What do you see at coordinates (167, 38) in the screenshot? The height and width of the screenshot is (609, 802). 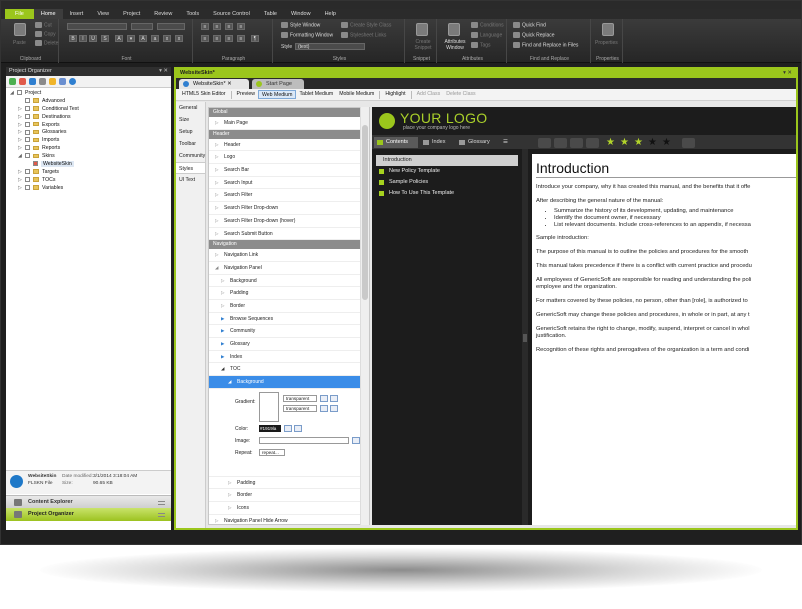 I see `superscript-button: x` at bounding box center [167, 38].